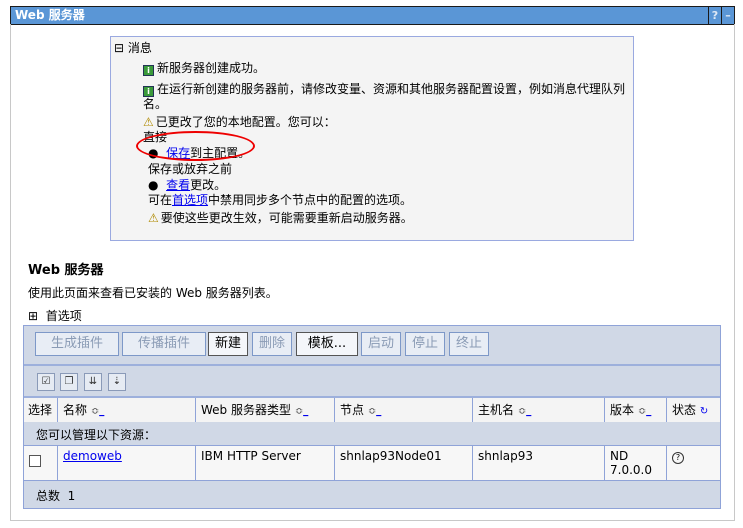  I want to click on info-message-cont: 名。, so click(155, 104).